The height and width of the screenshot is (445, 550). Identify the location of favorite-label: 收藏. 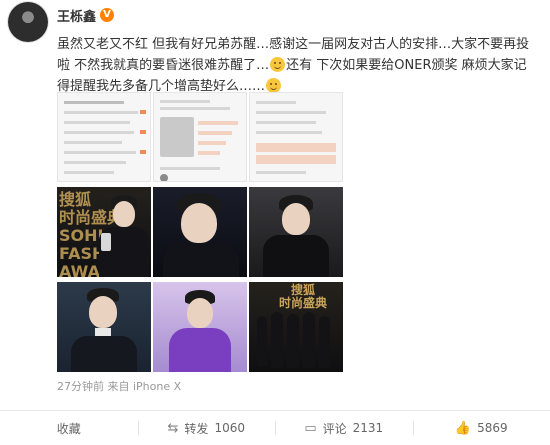
(69, 428).